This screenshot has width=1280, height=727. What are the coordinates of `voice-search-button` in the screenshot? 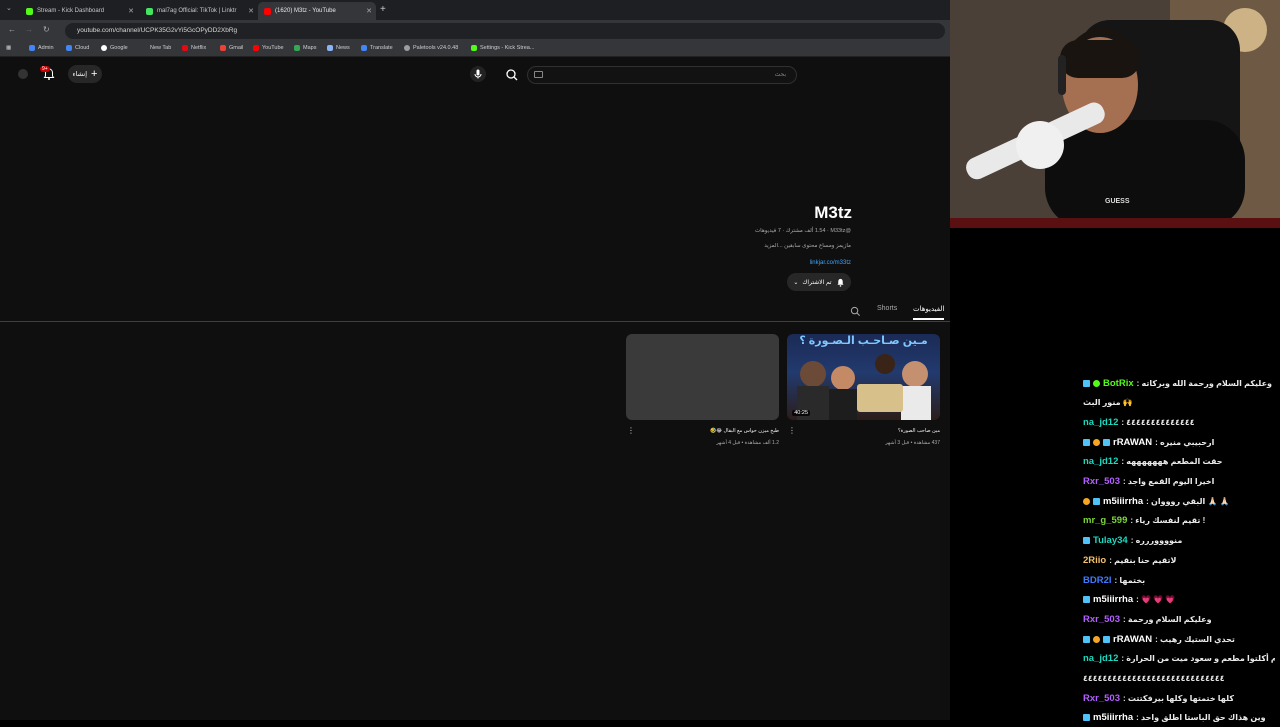 It's located at (478, 74).